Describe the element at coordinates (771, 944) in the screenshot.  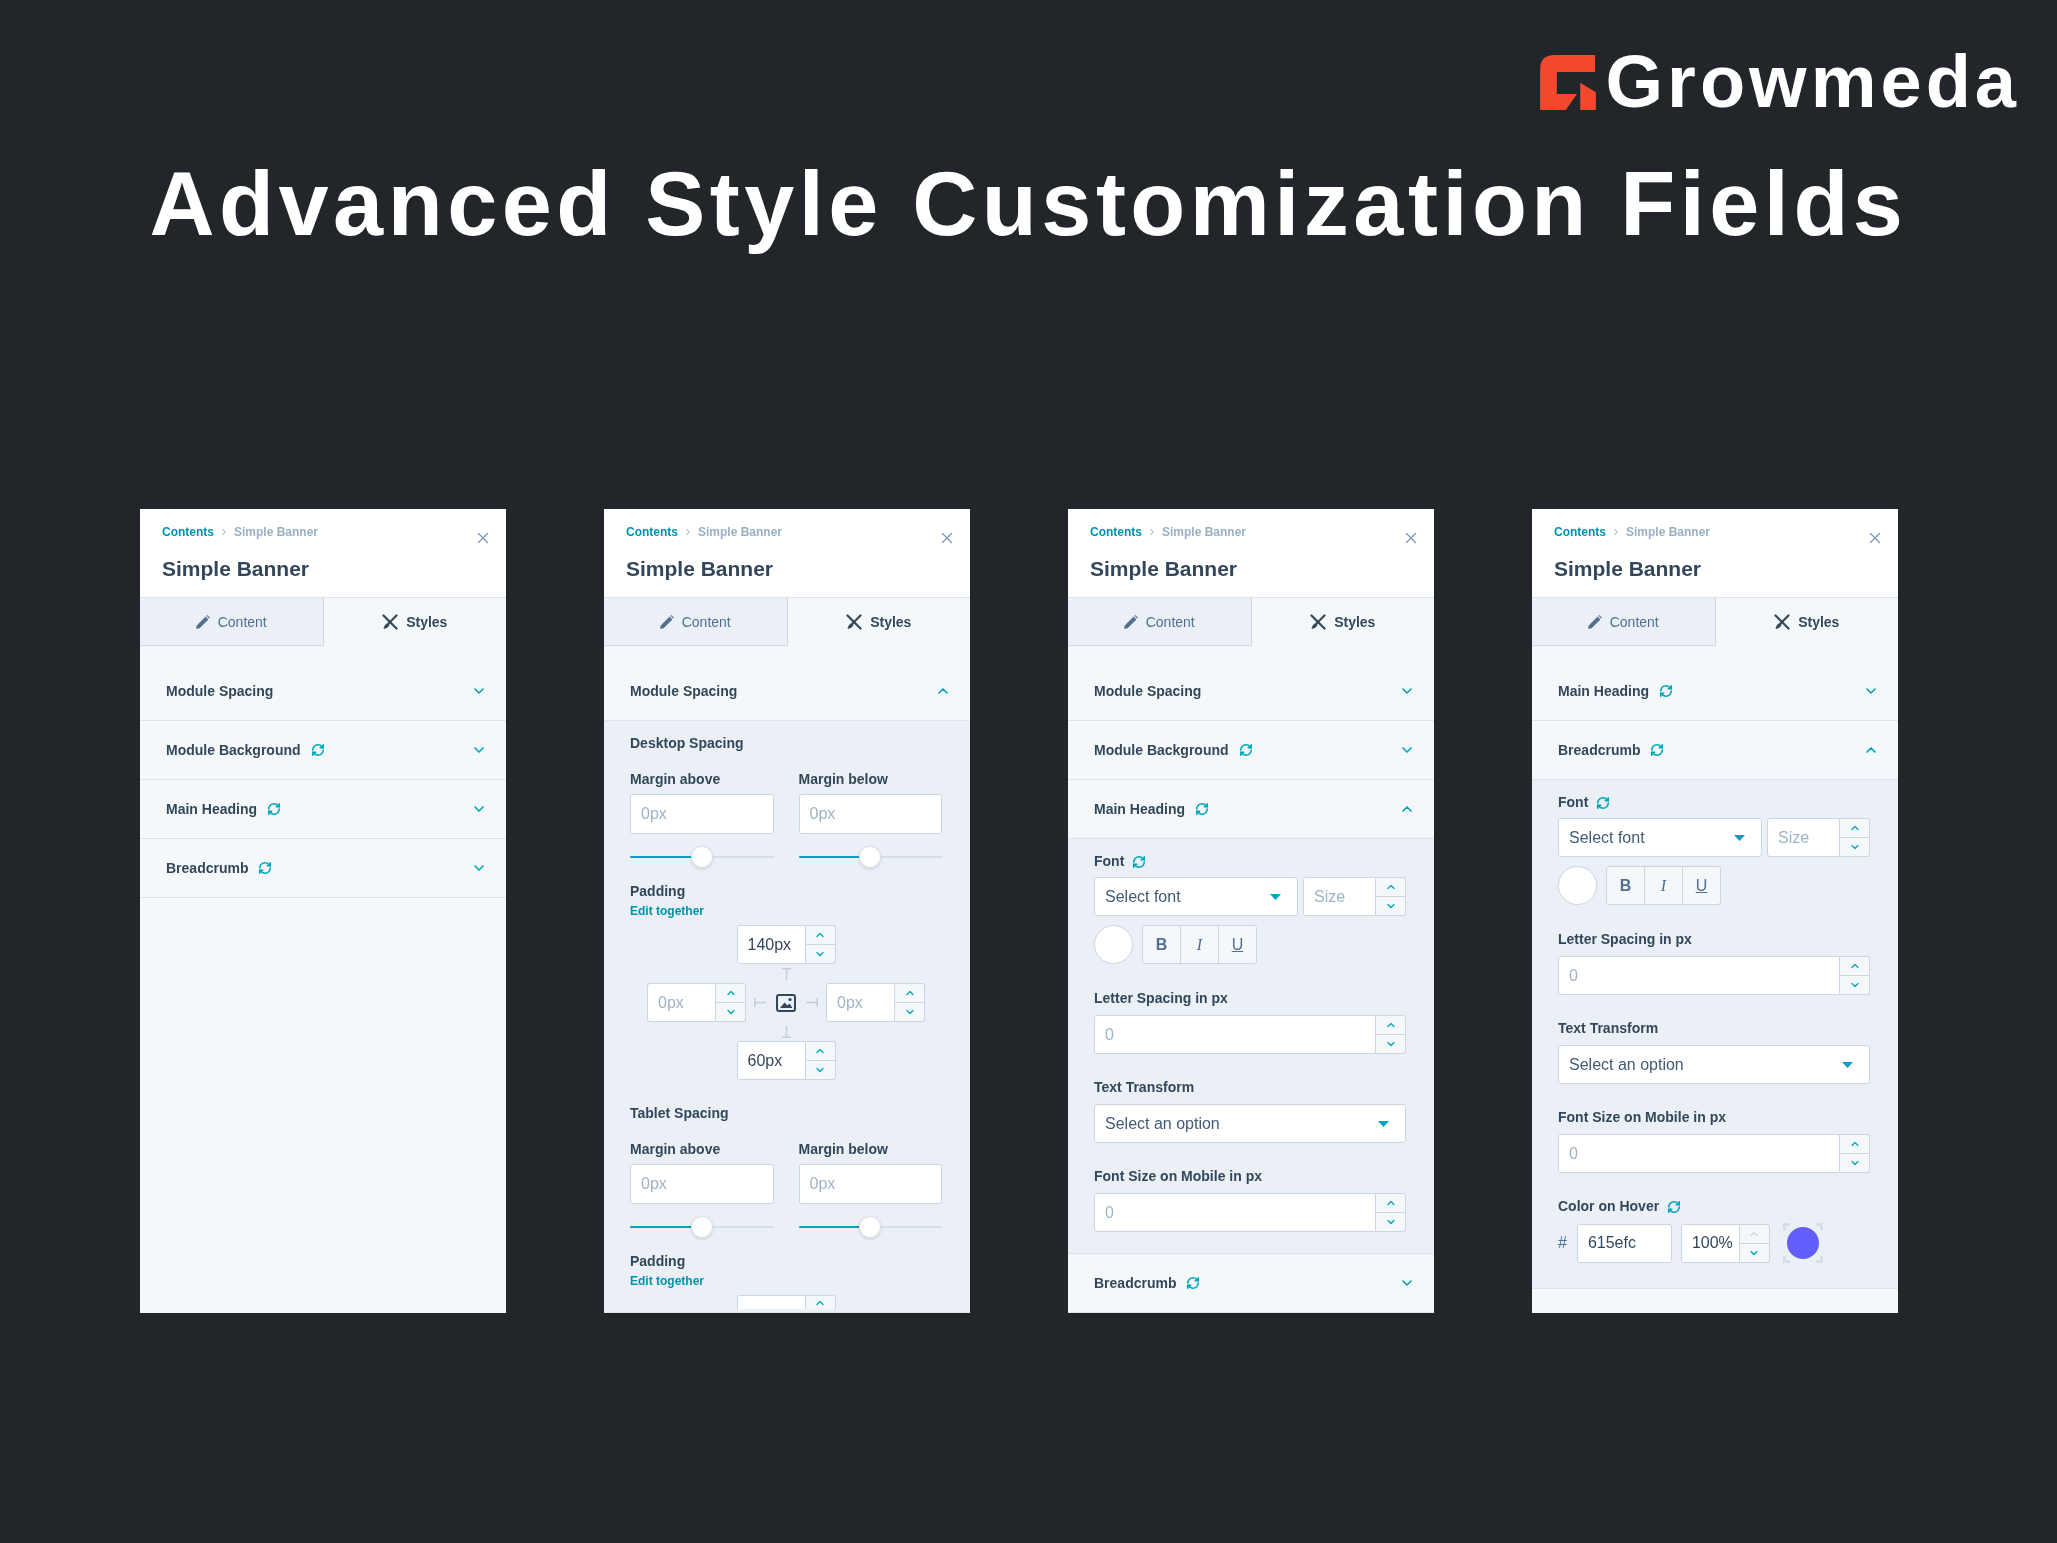
I see `number-input: 140px` at that location.